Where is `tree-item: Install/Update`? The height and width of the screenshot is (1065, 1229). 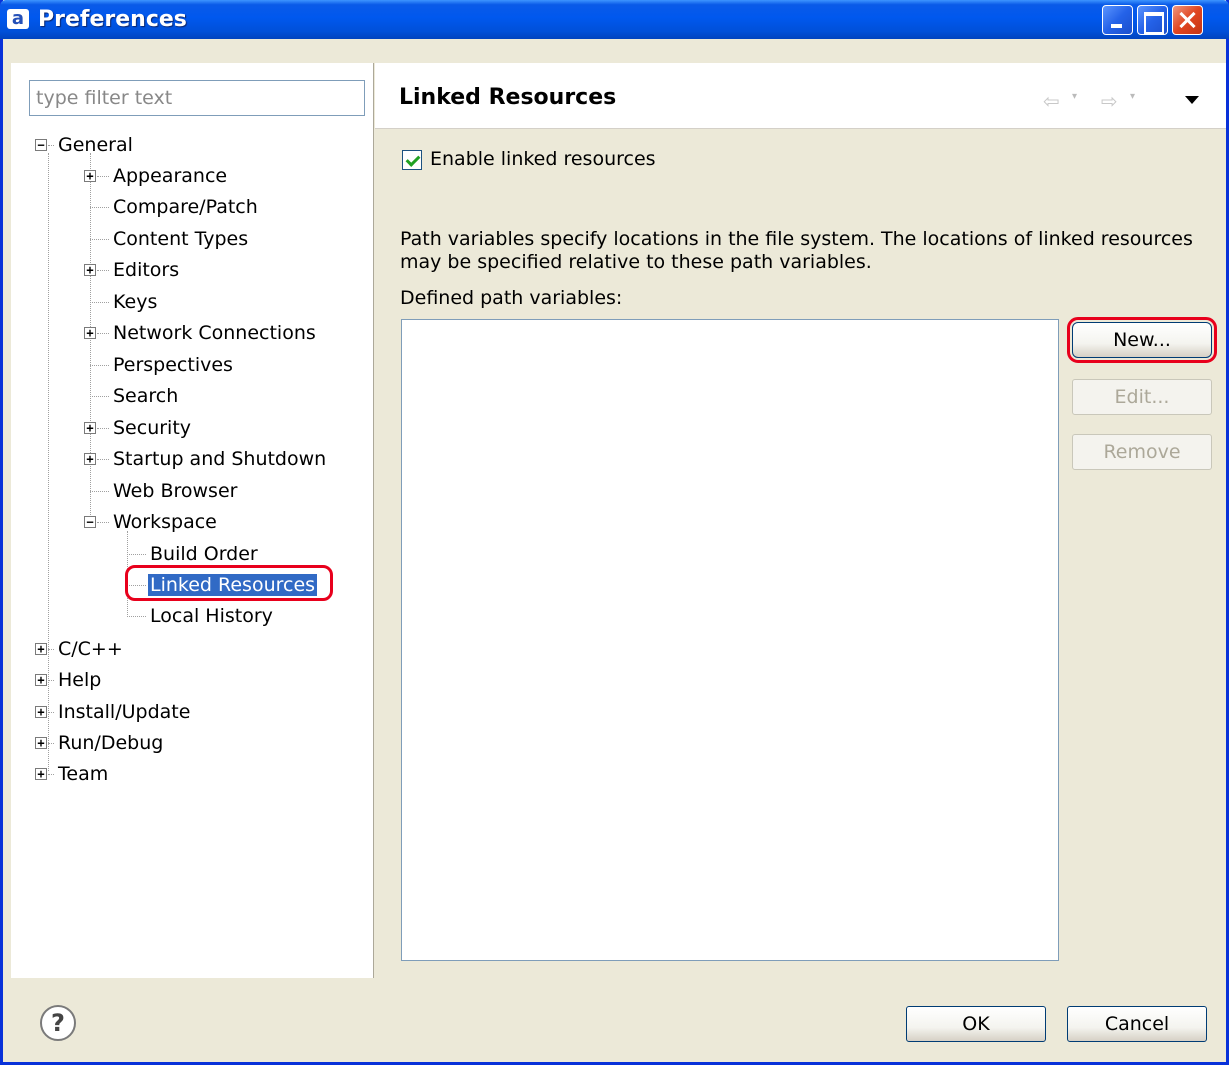 tree-item: Install/Update is located at coordinates (124, 712).